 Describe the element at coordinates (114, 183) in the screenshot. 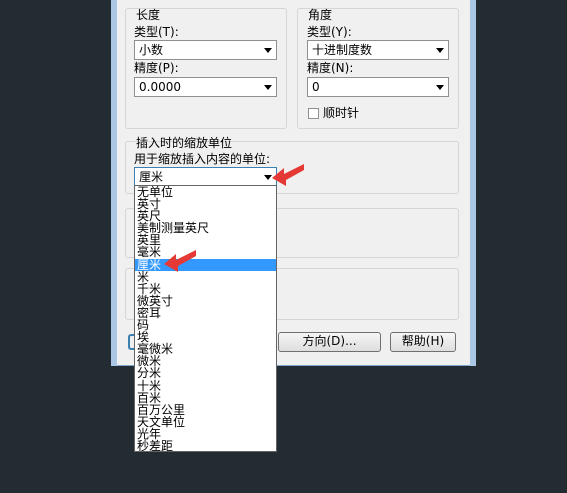

I see `dialog-frame-left` at that location.